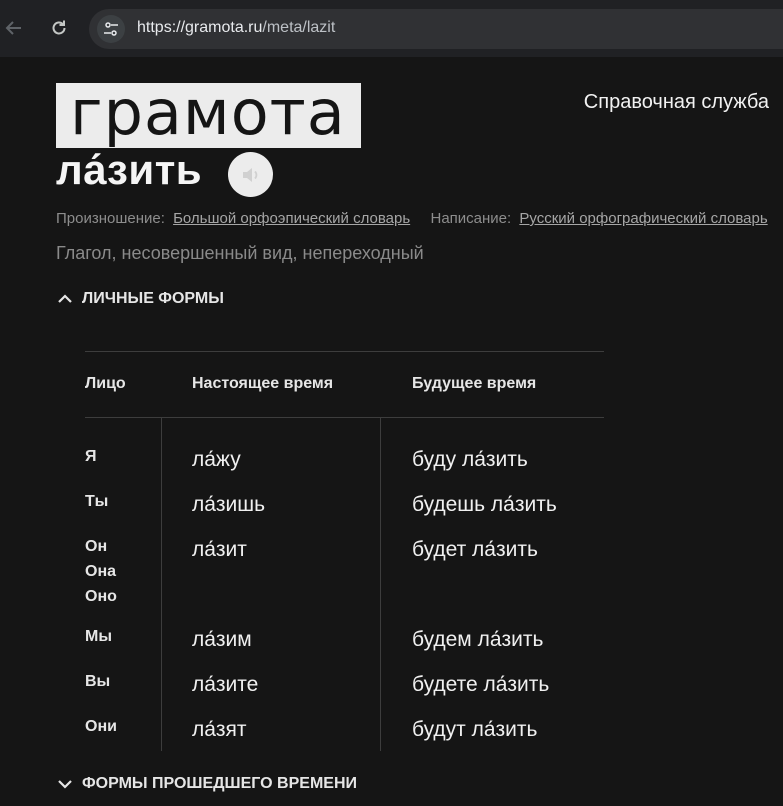 This screenshot has height=806, width=783. What do you see at coordinates (91, 456) in the screenshot?
I see `row-person: Я` at bounding box center [91, 456].